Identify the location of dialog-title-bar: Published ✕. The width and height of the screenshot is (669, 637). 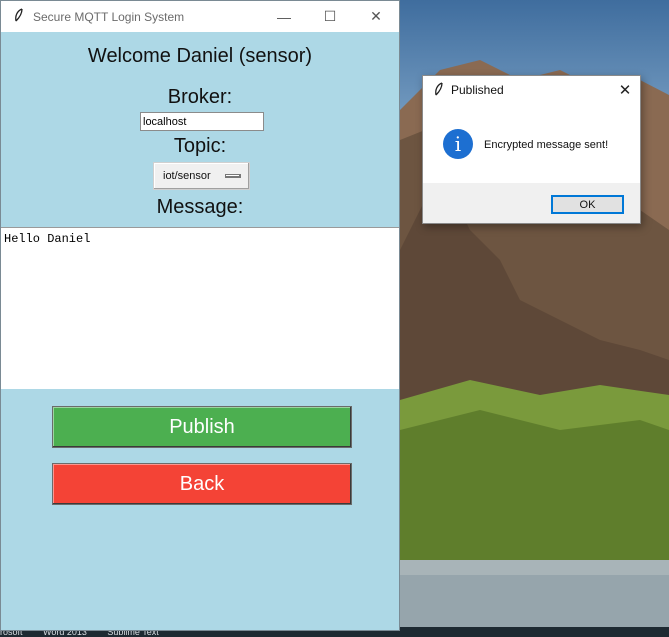
(531, 90).